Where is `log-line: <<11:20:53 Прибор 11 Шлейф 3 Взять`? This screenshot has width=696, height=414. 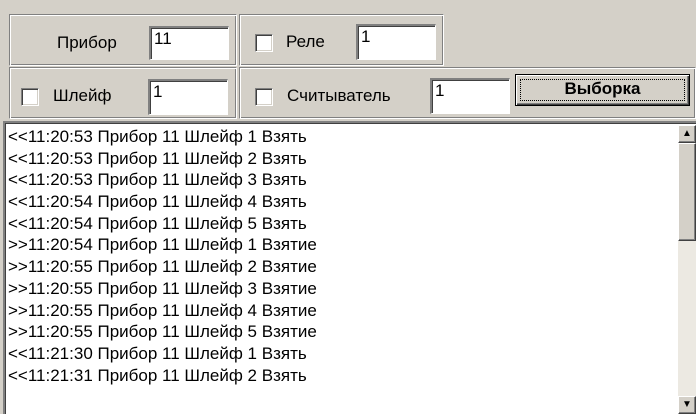 log-line: <<11:20:53 Прибор 11 Шлейф 3 Взять is located at coordinates (342, 180).